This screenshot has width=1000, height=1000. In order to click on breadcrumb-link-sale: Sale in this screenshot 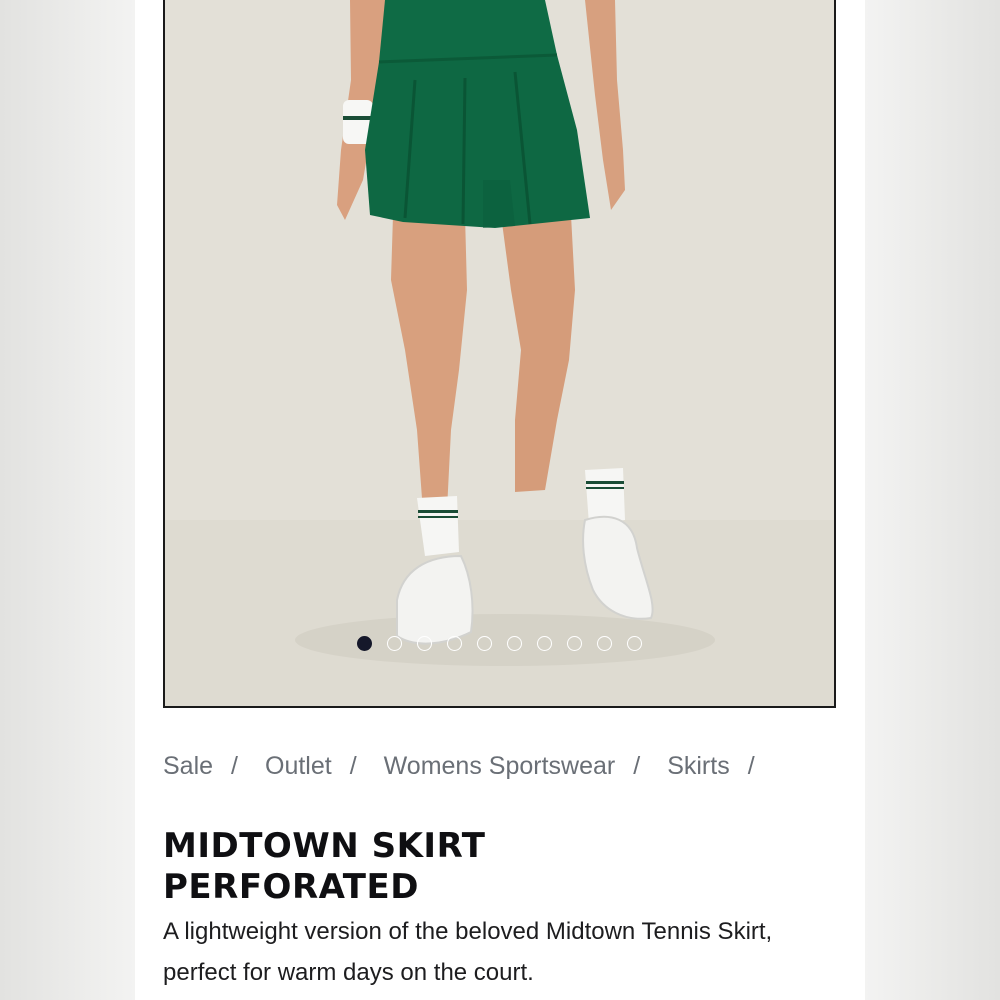, I will do `click(188, 766)`.